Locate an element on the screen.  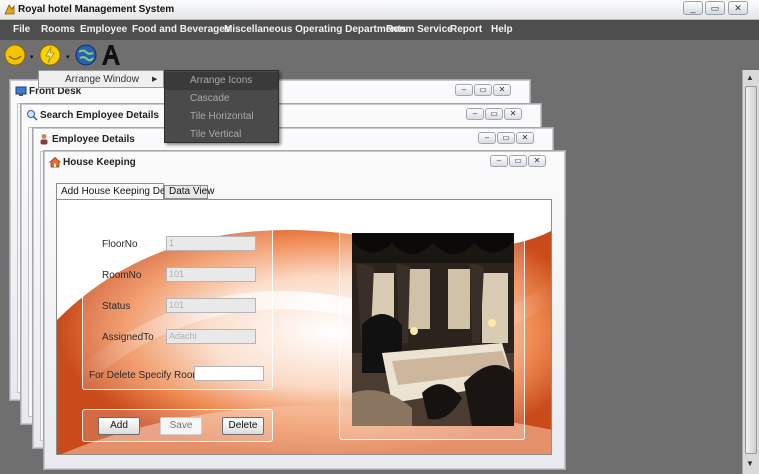
scroll-down-icon: ▼ is located at coordinates (750, 463).